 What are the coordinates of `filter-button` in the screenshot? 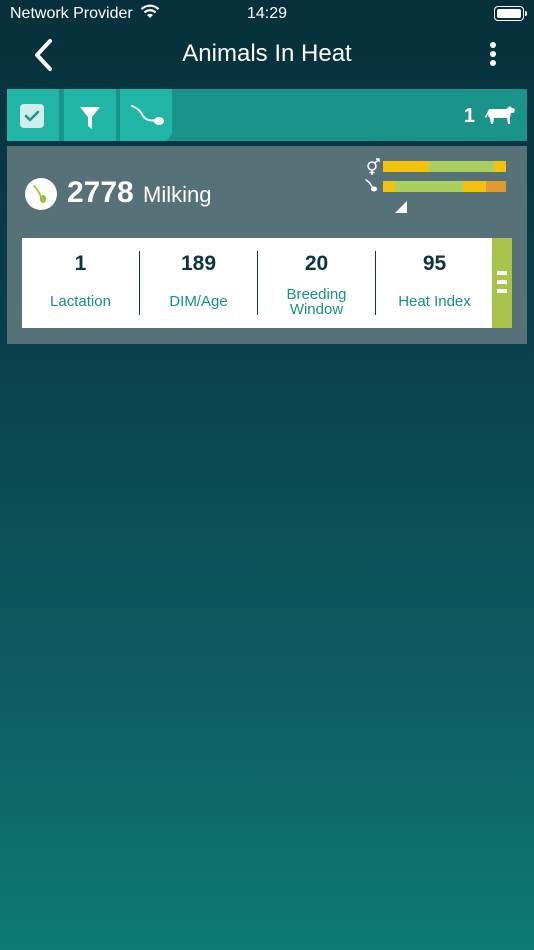 It's located at (90, 115).